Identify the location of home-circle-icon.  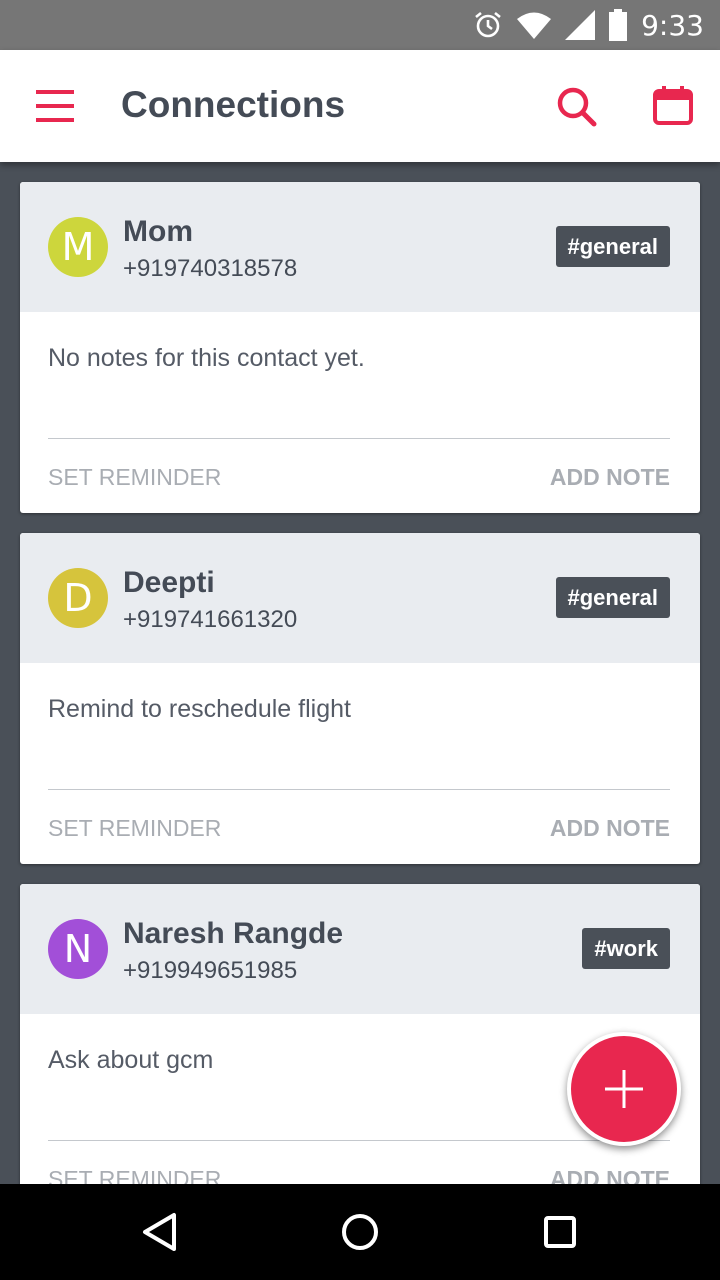
(360, 1232).